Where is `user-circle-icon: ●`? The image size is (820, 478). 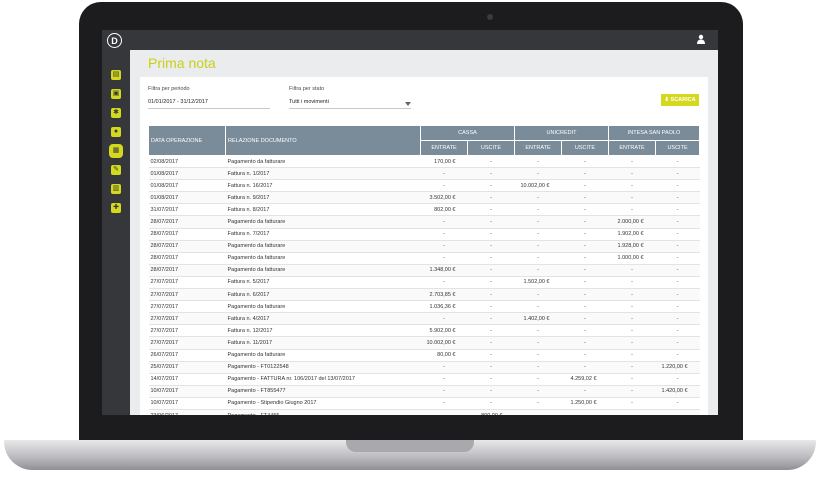
user-circle-icon: ● is located at coordinates (116, 132).